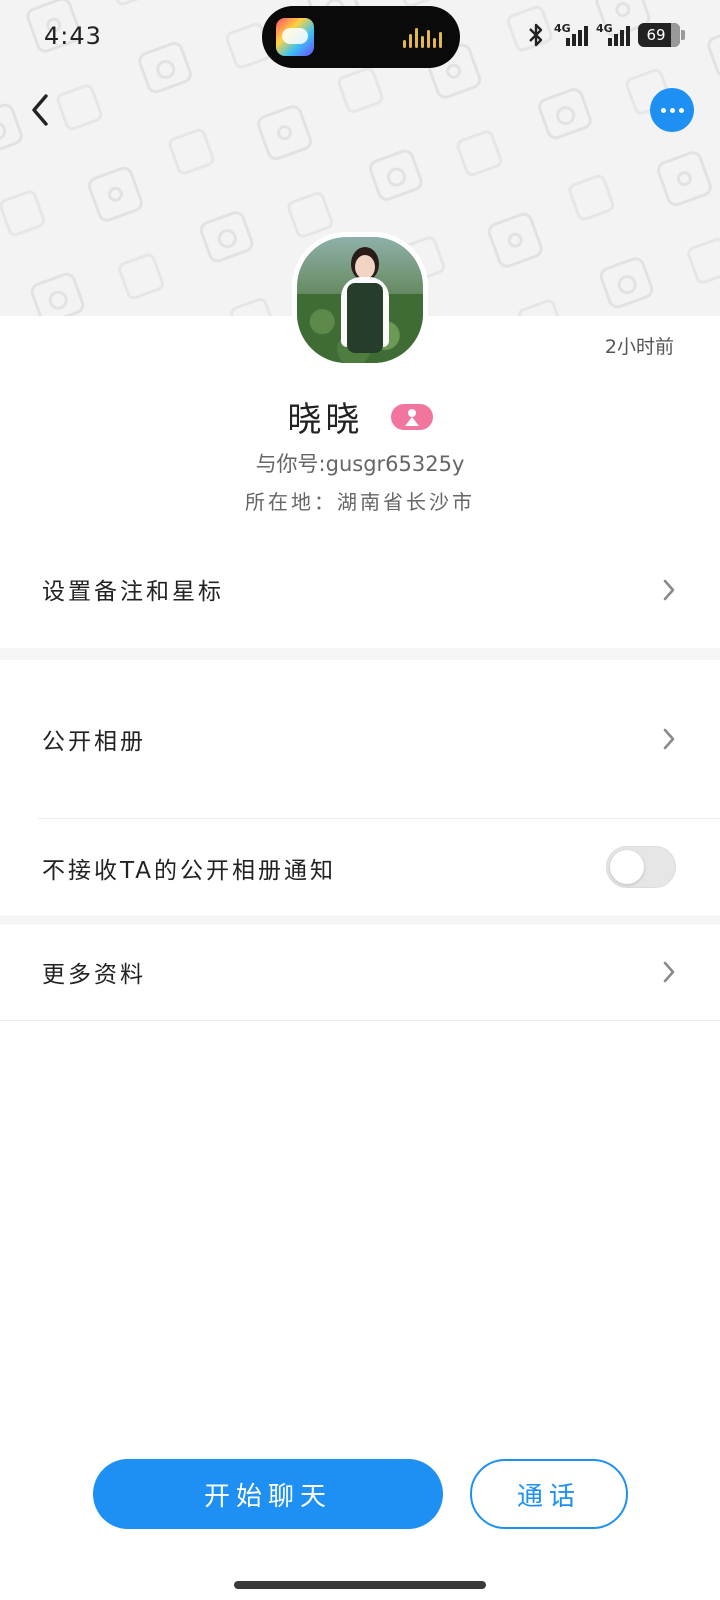 The image size is (720, 1600). I want to click on call-button: 通话, so click(549, 1494).